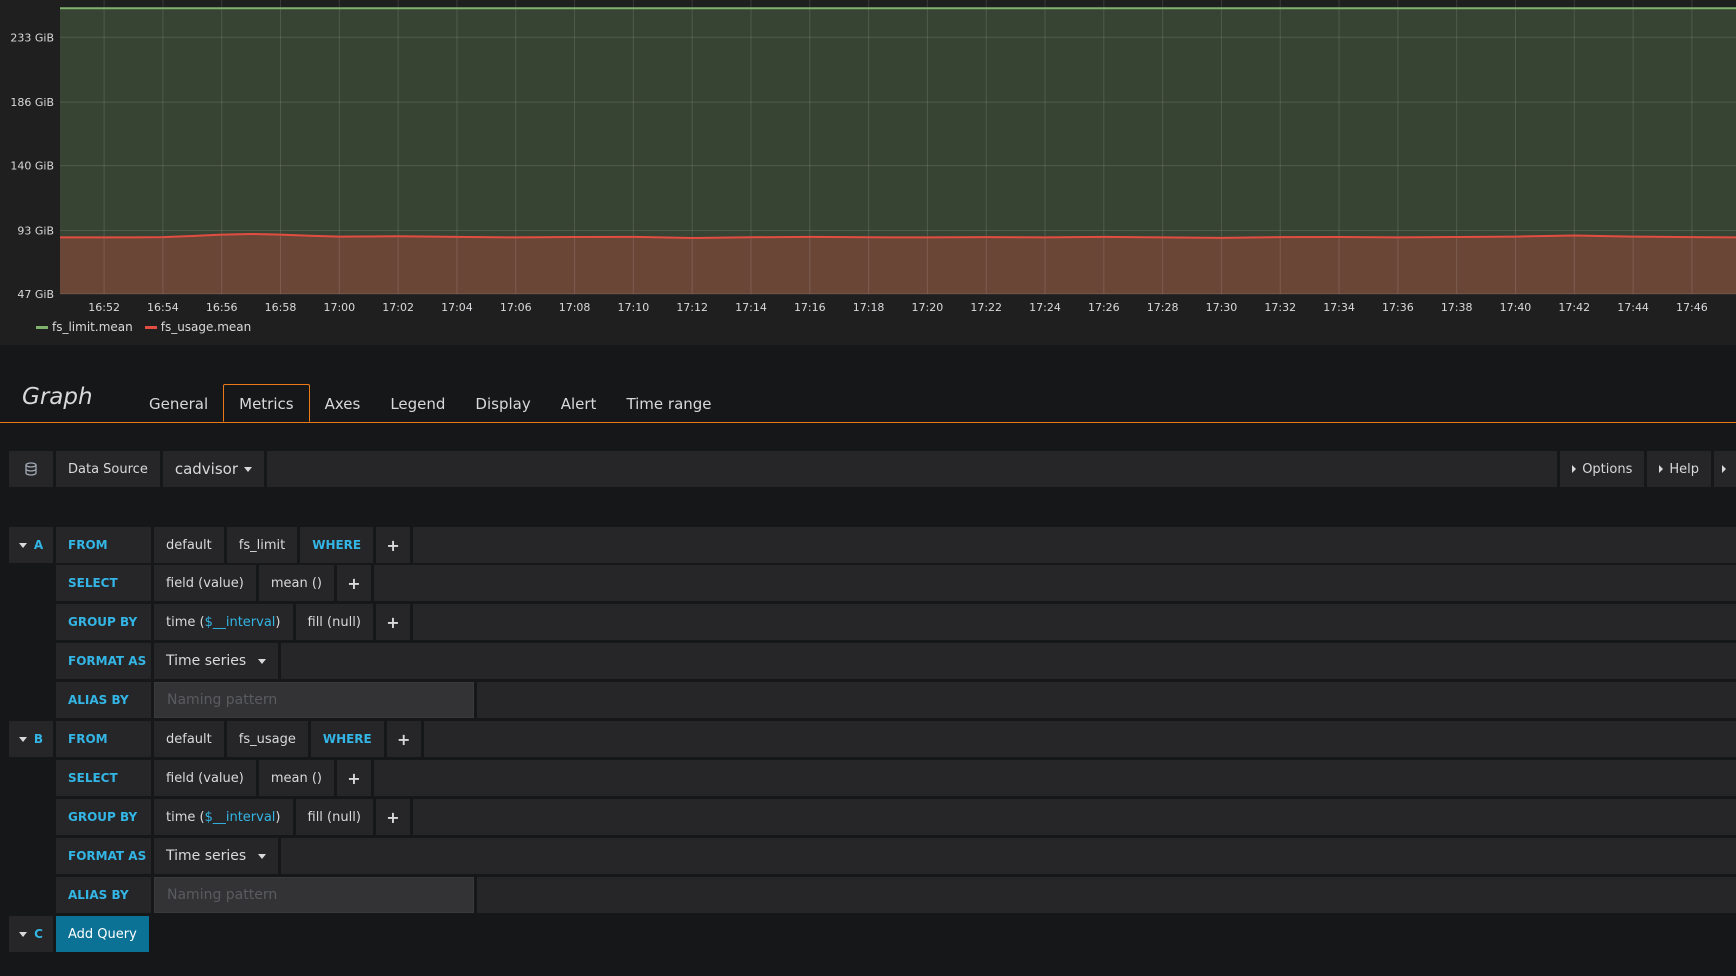 This screenshot has height=976, width=1736. I want to click on time-suffix: ), so click(278, 817).